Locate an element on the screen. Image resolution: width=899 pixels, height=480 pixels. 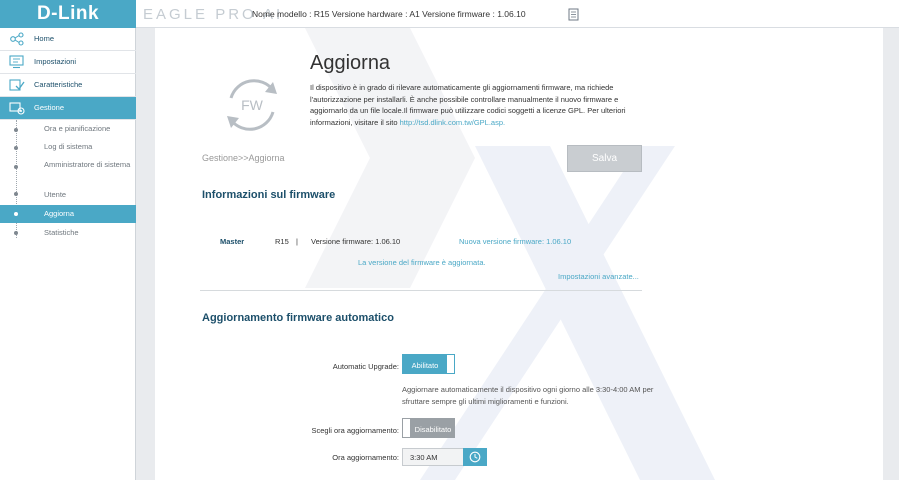
save-button: Salva is located at coordinates (604, 158).